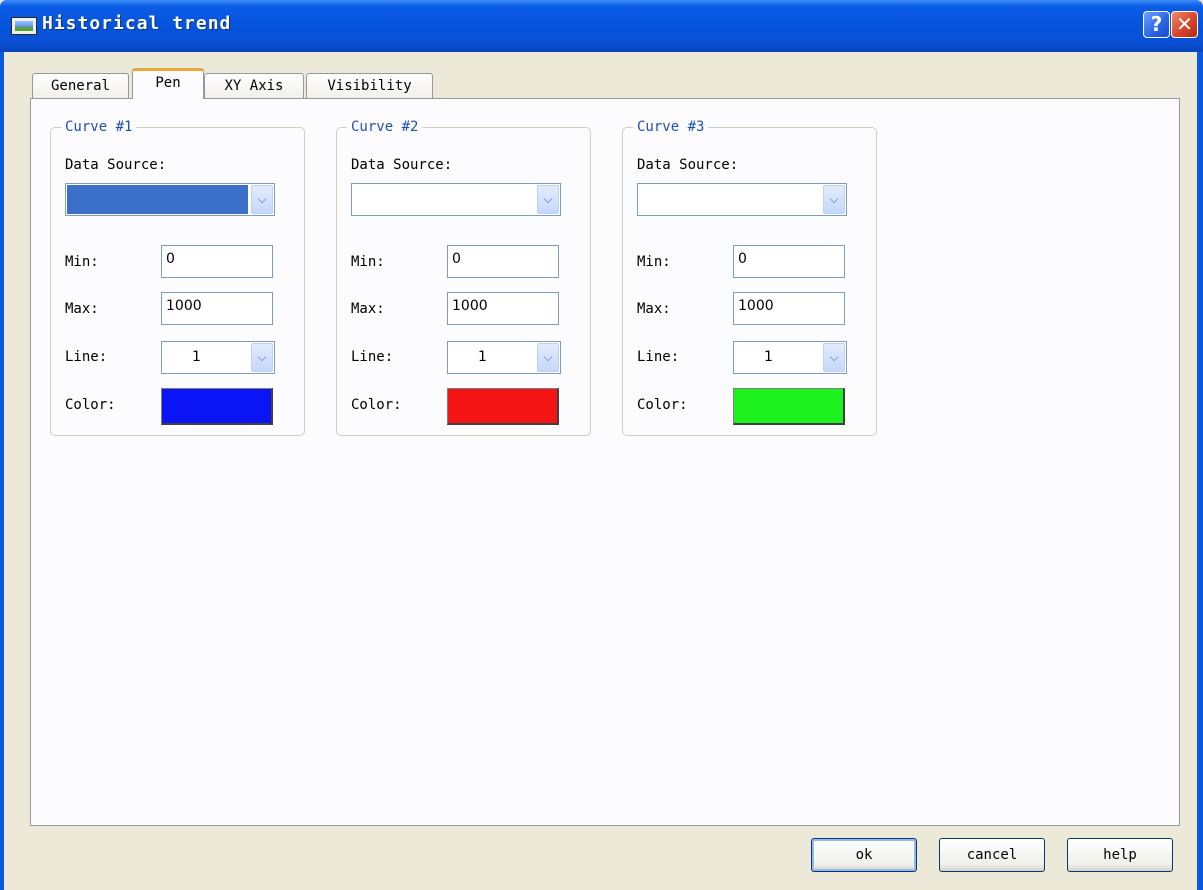 The width and height of the screenshot is (1203, 890). Describe the element at coordinates (503, 406) in the screenshot. I see `curve-2-color-swatch` at that location.